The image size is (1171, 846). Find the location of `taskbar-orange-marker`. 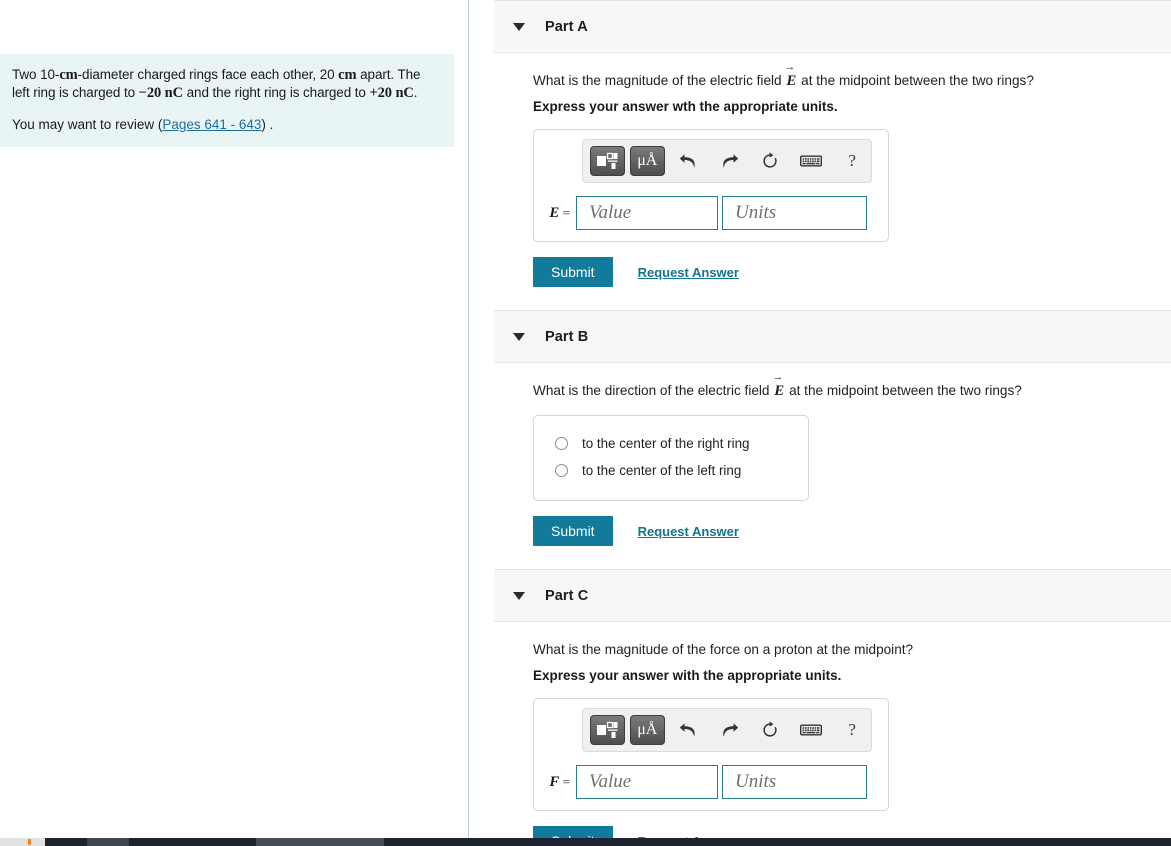

taskbar-orange-marker is located at coordinates (29, 842).